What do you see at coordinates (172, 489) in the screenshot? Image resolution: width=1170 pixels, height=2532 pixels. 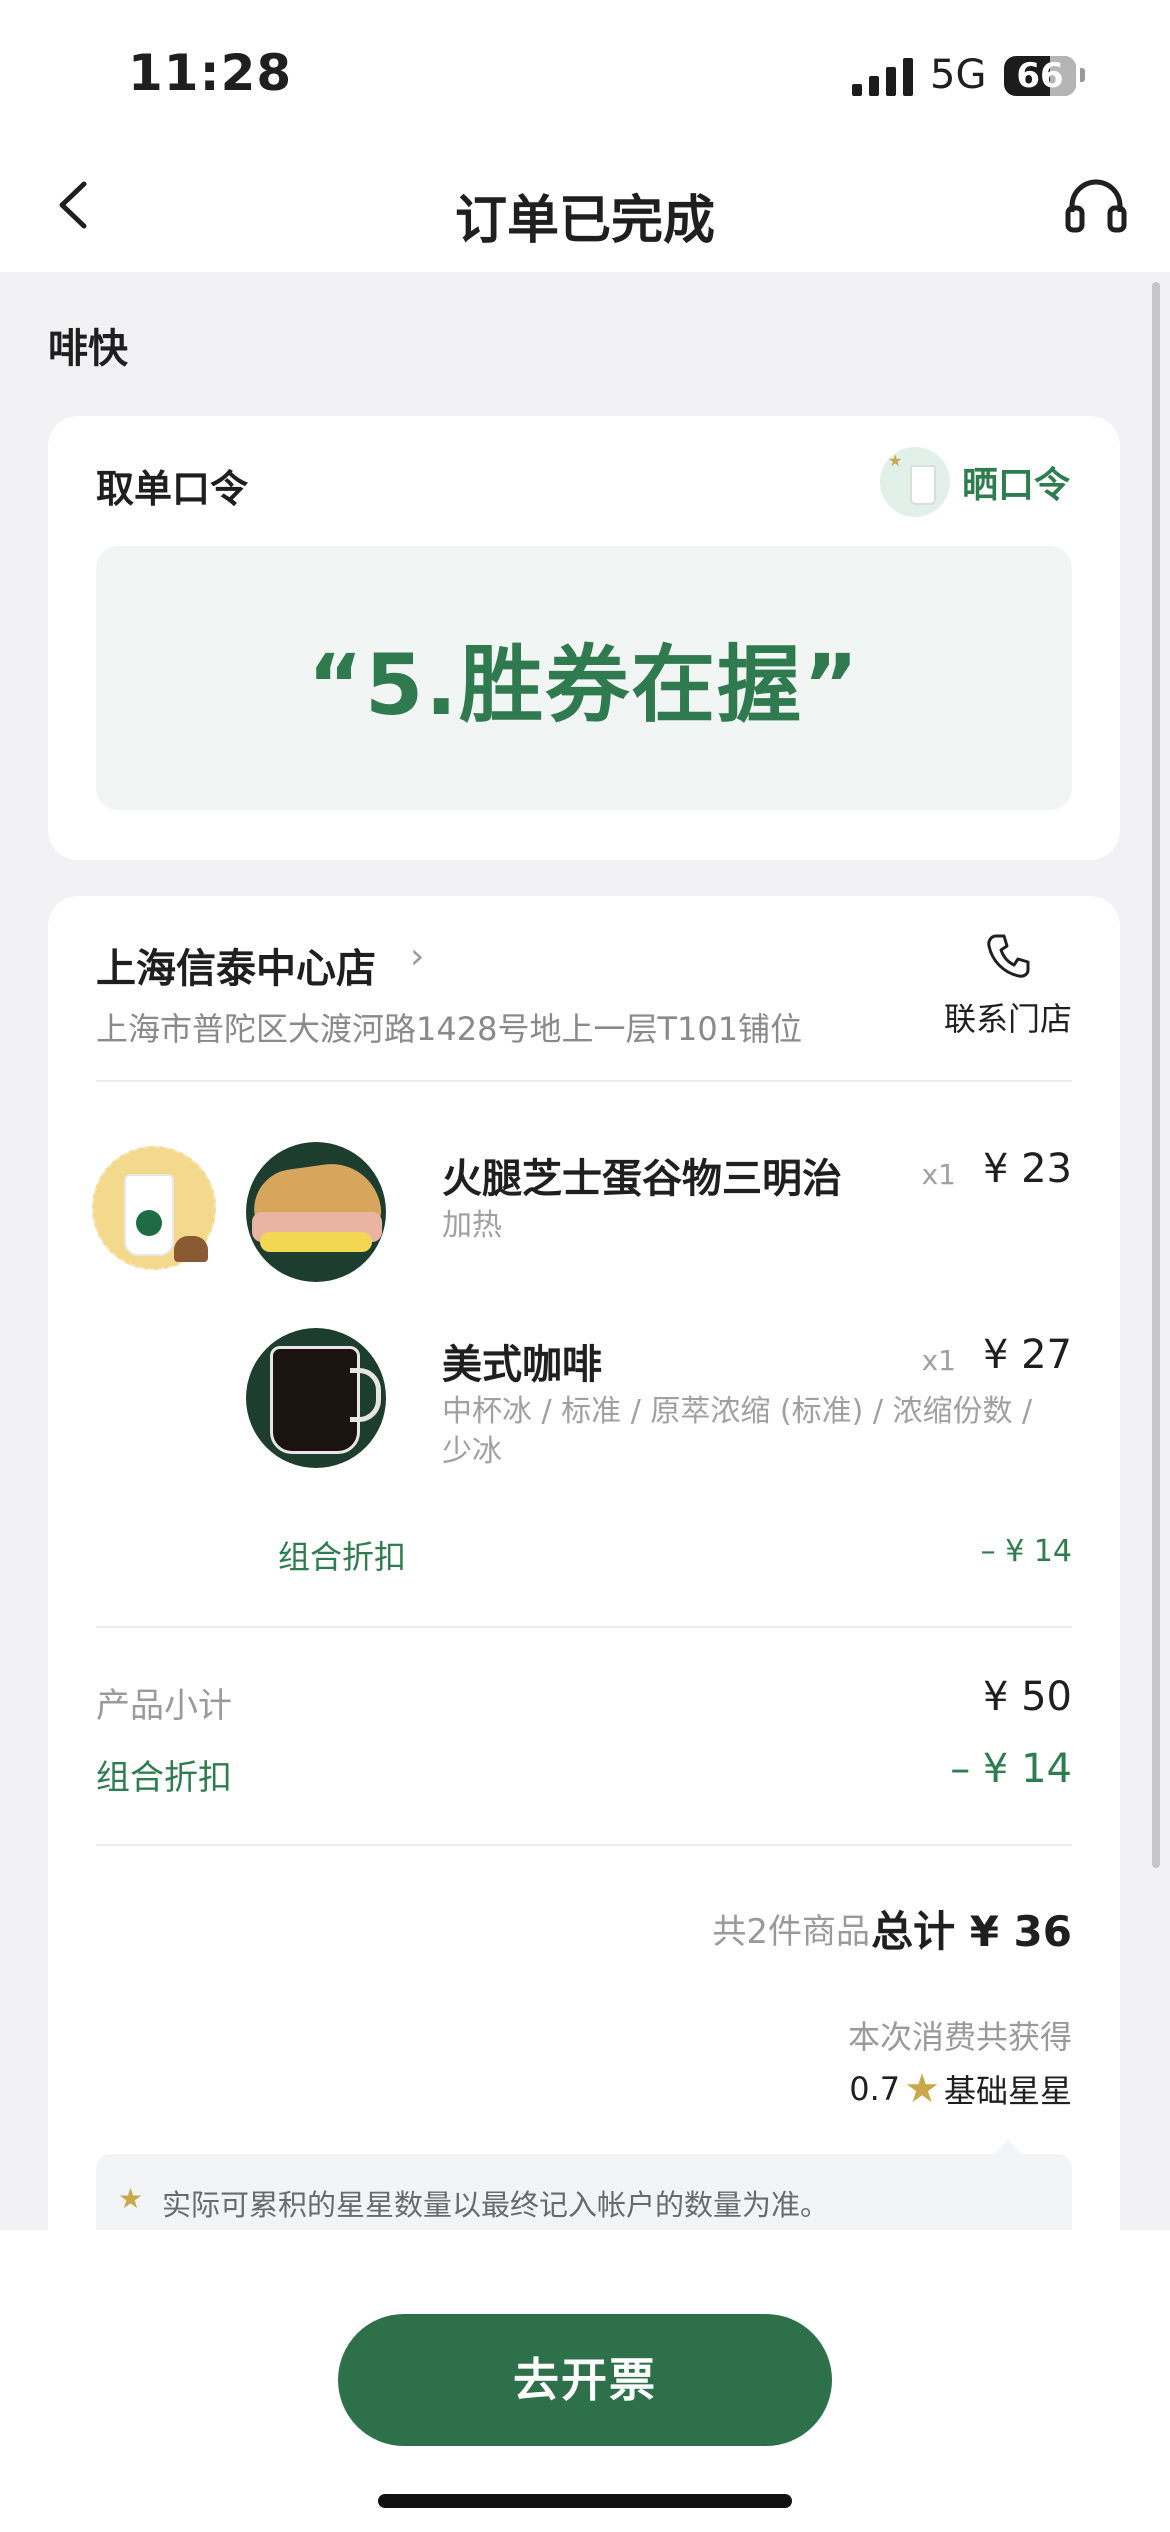 I see `pickup-title: 取单口令` at bounding box center [172, 489].